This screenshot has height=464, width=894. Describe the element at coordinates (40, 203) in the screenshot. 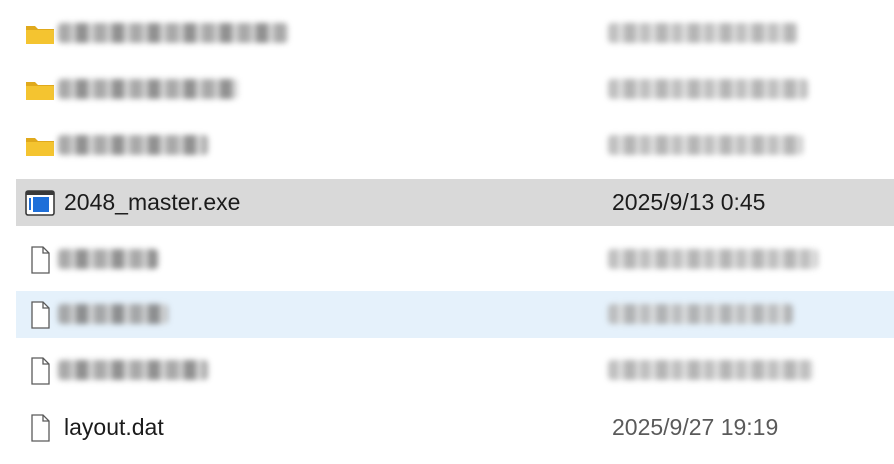

I see `application-icon` at that location.